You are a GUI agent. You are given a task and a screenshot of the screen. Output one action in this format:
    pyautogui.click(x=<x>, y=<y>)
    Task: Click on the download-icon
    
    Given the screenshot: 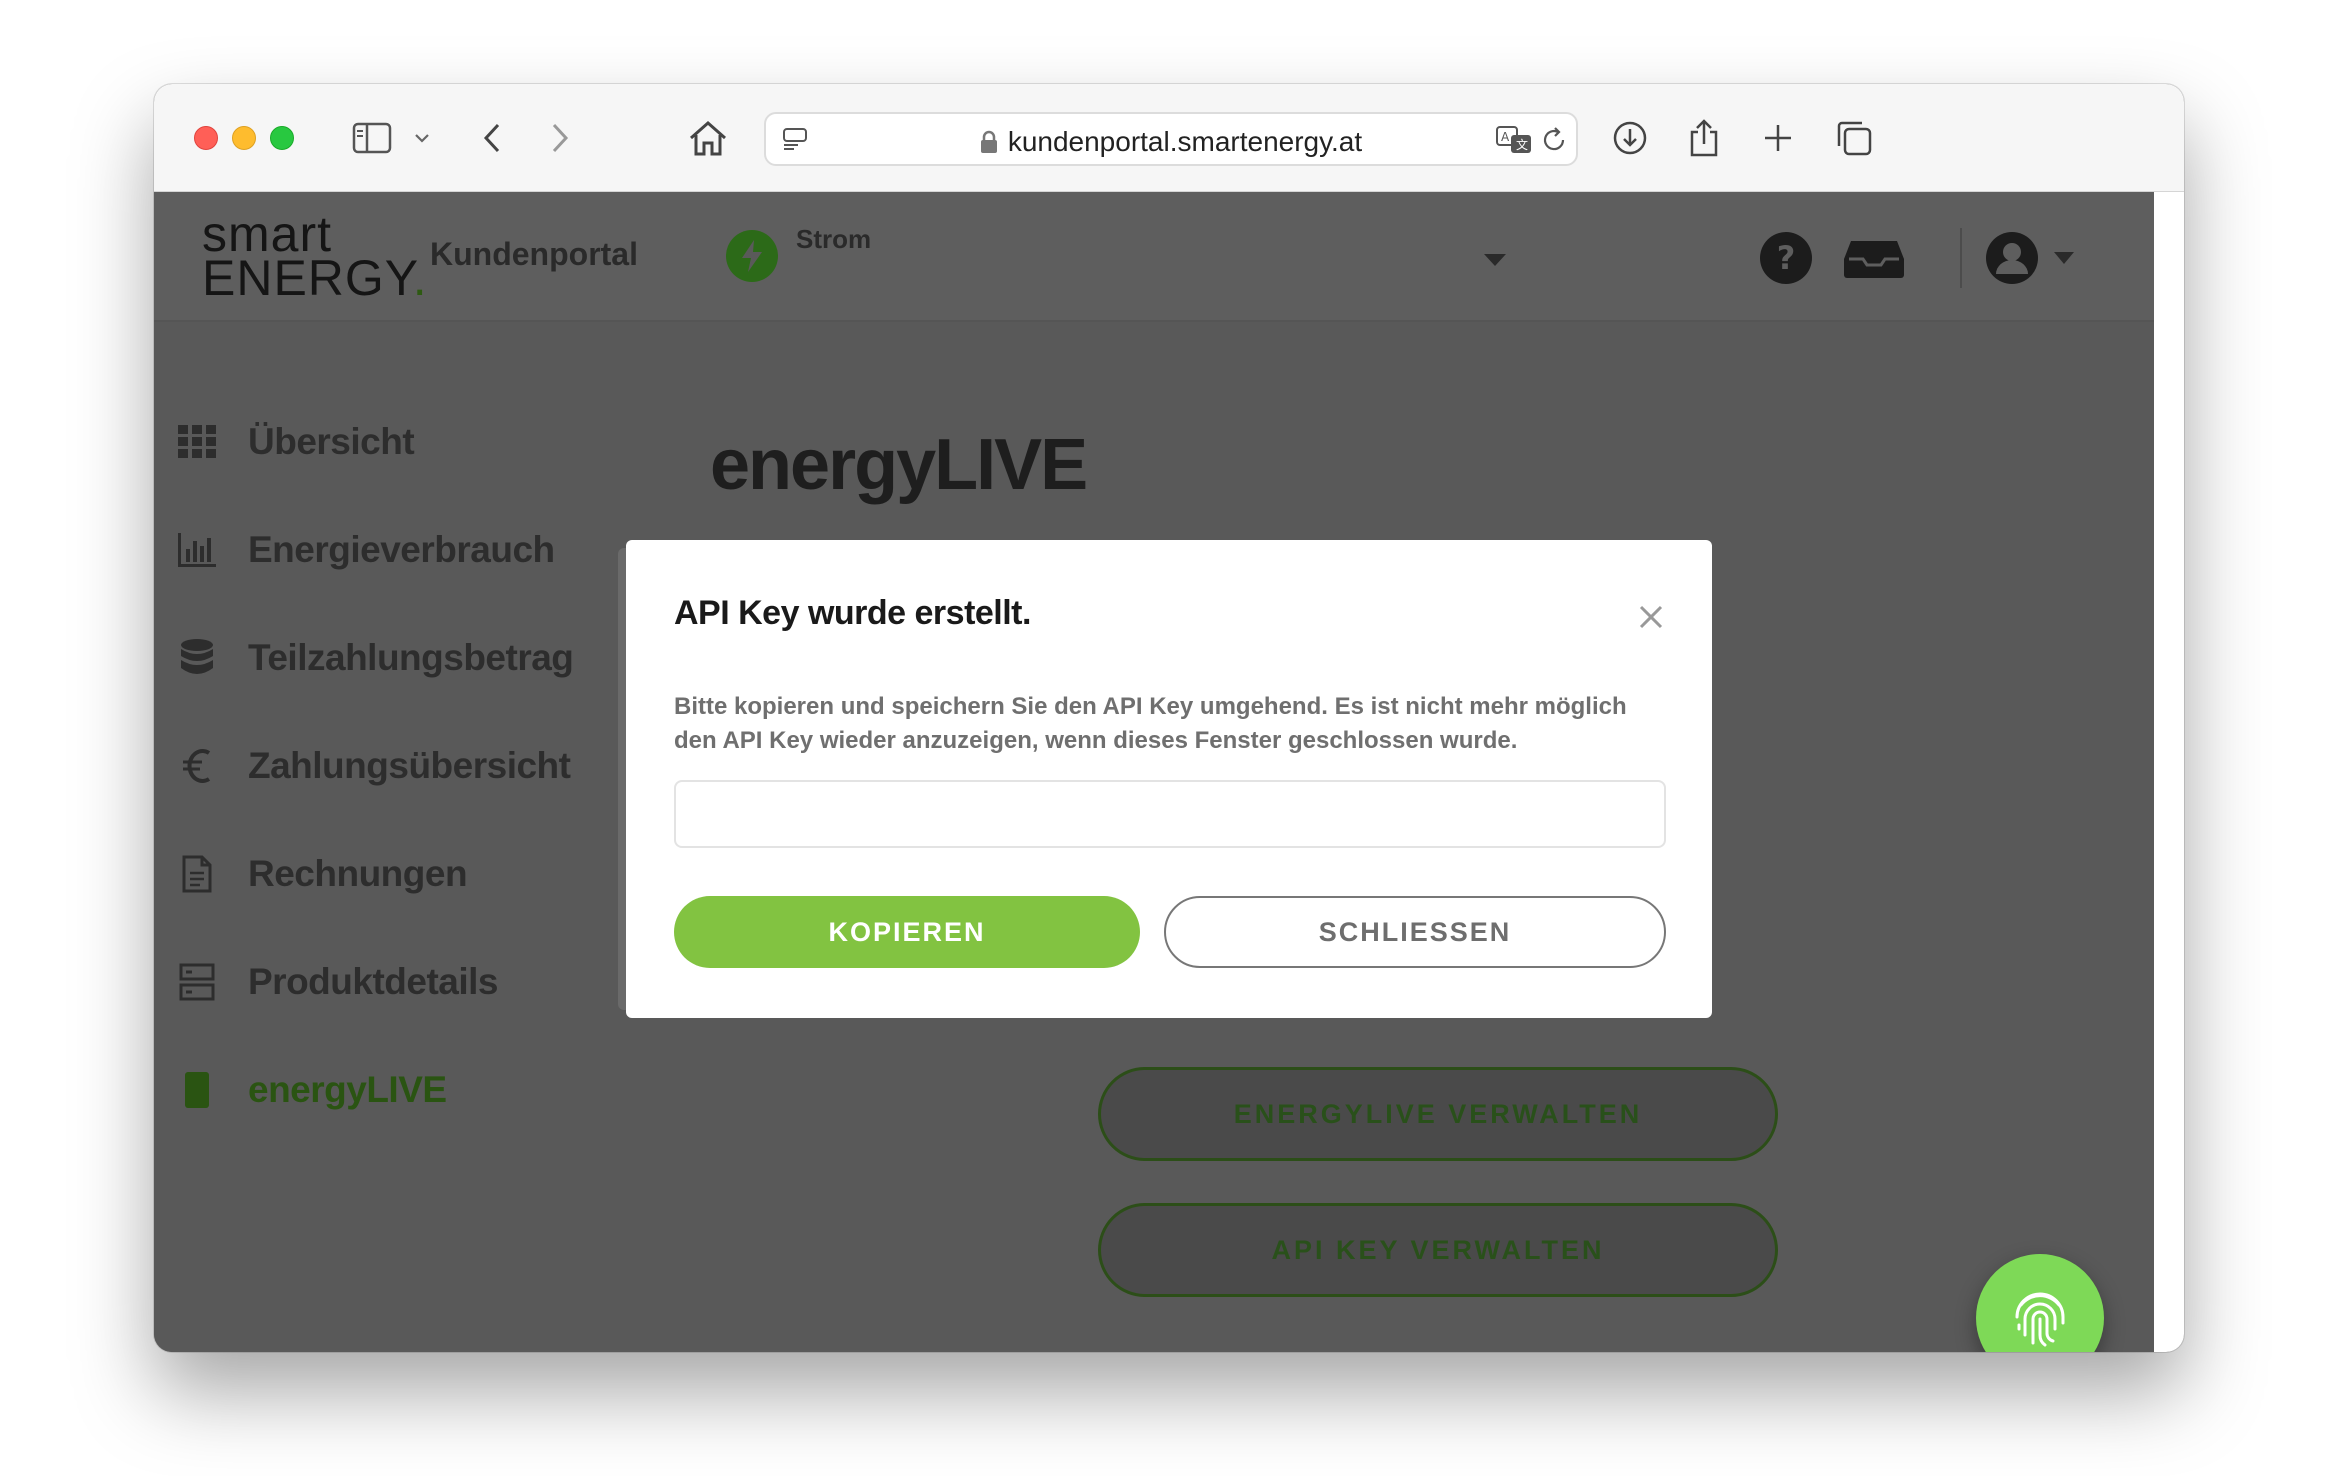 What is the action you would take?
    pyautogui.click(x=1630, y=138)
    